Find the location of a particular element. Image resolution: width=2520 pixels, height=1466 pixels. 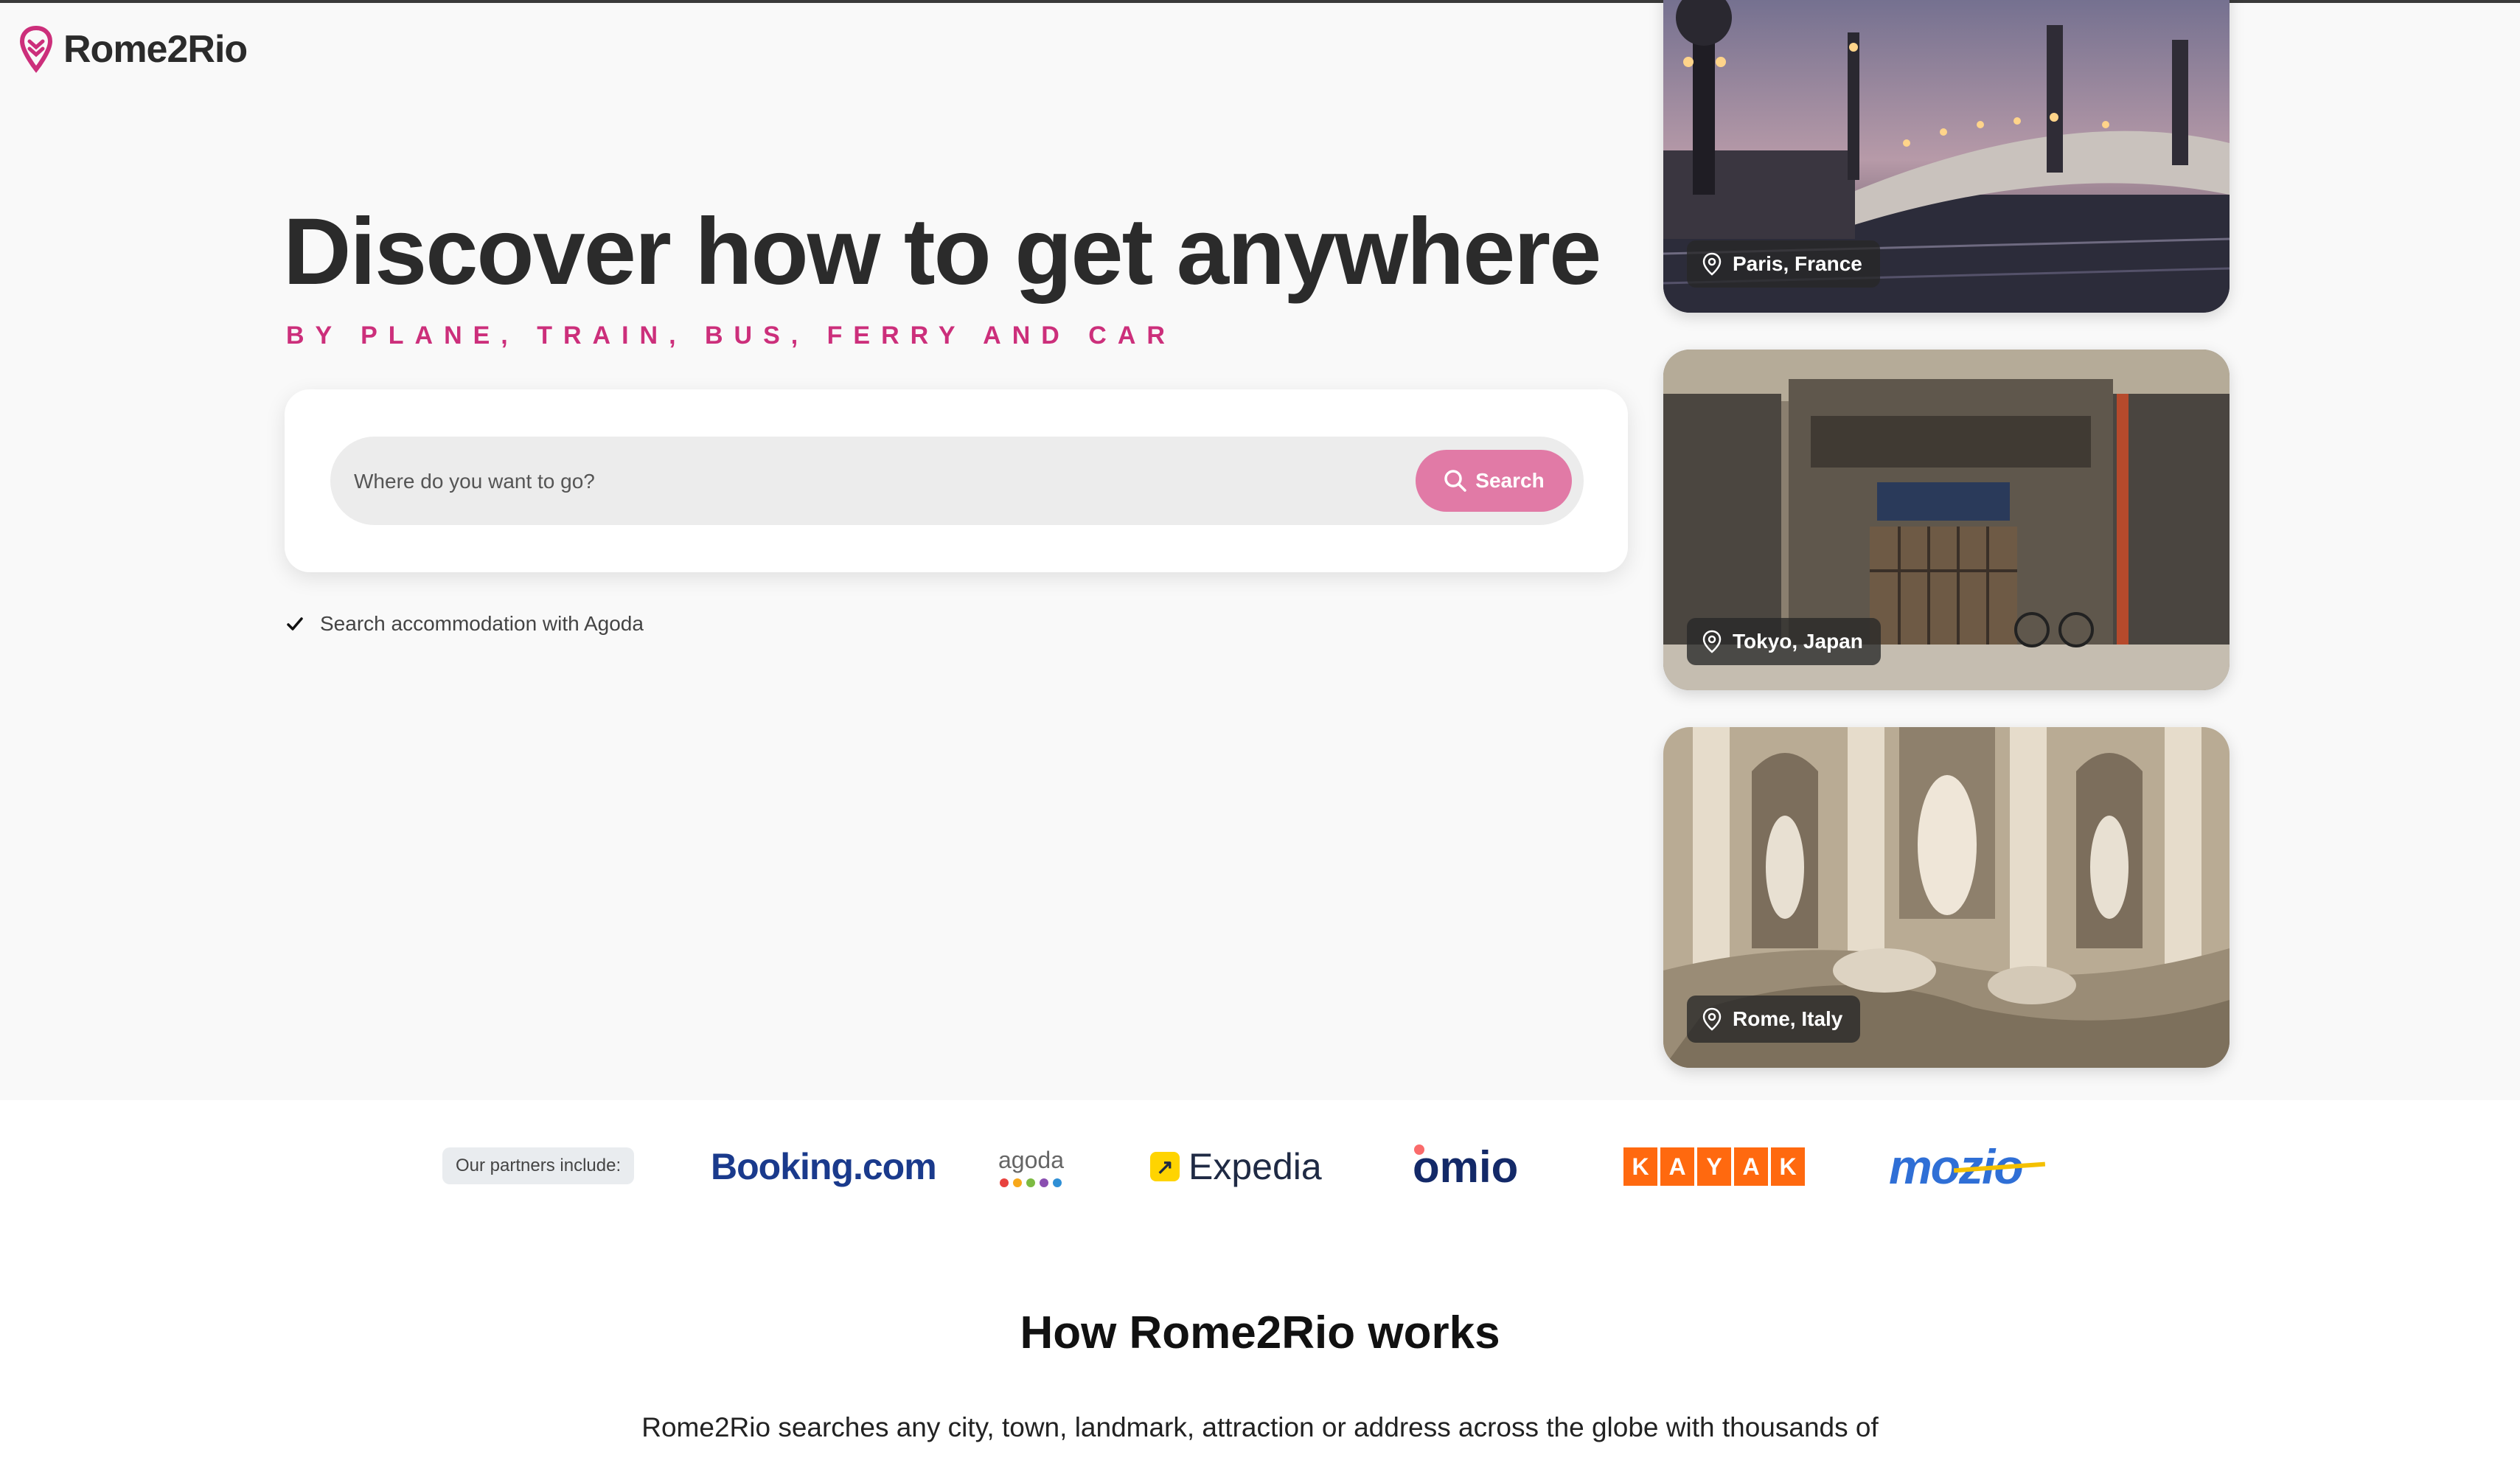

expedia-logo: ↗ Expedia is located at coordinates (1236, 1166).